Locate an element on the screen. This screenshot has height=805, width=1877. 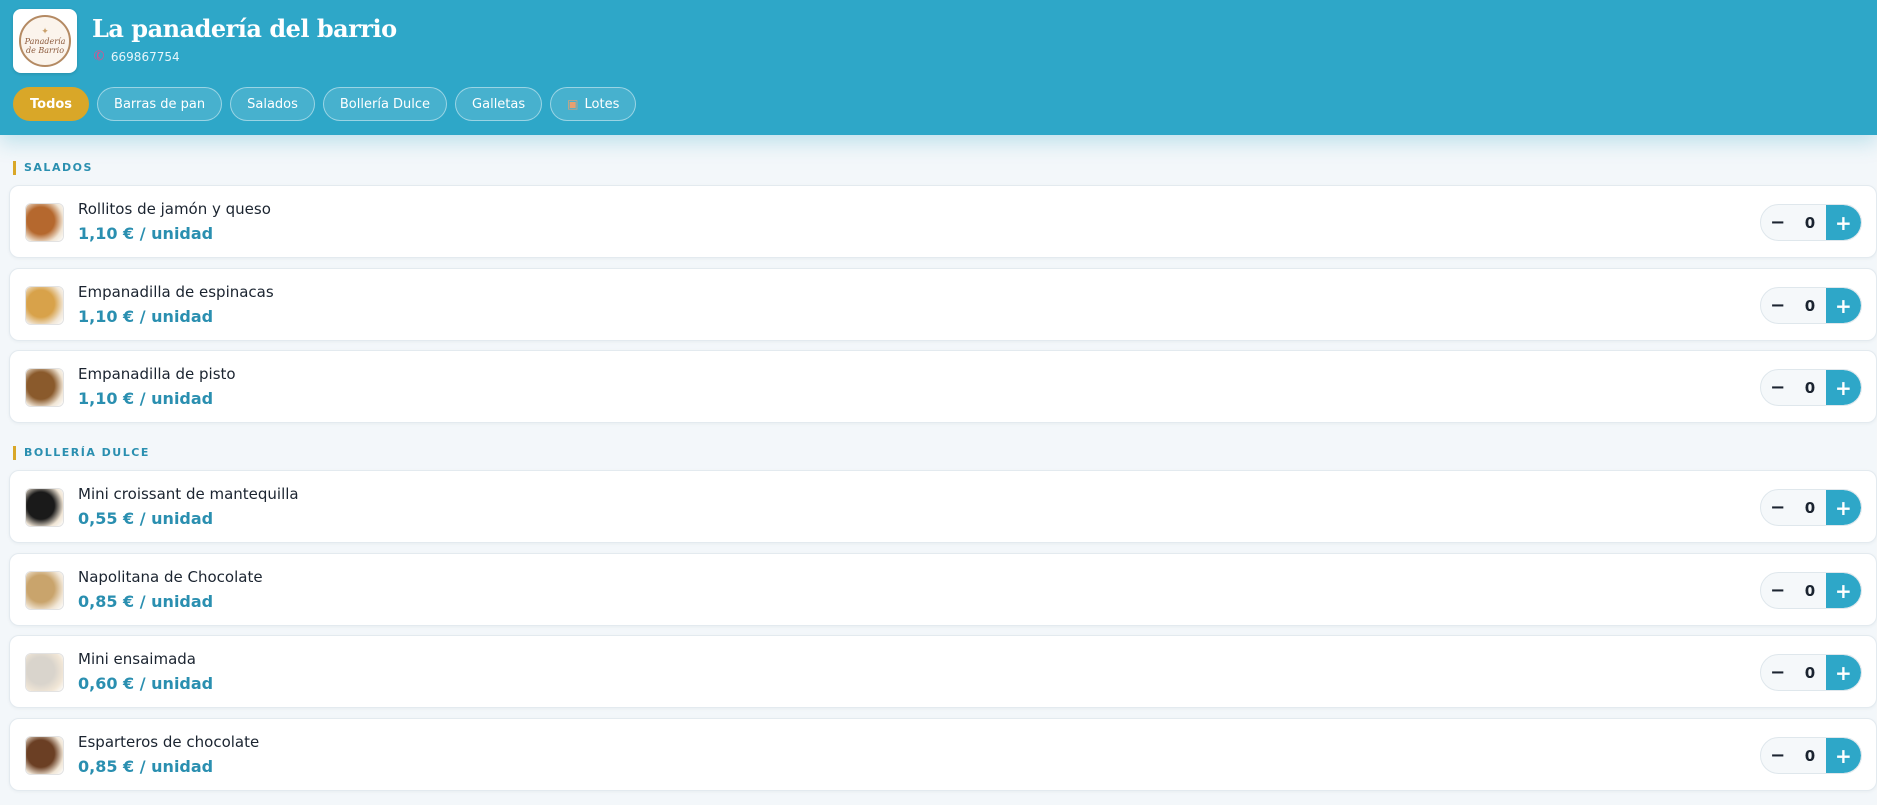
tab-galletas: Galletas is located at coordinates (499, 104).